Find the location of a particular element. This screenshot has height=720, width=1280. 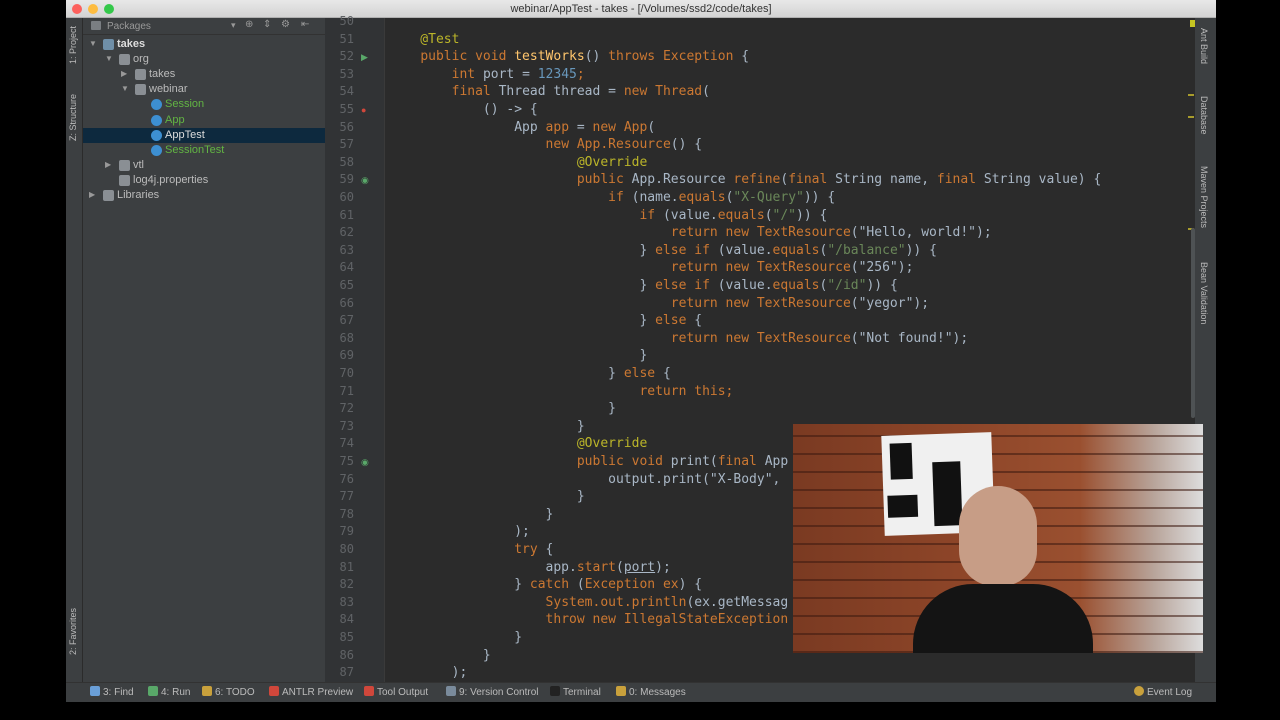

tree-item: ▶ takes is located at coordinates (204, 74).